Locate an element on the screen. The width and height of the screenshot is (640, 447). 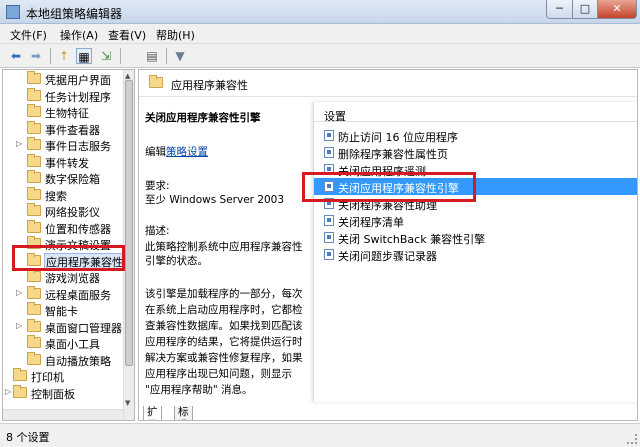
tree-item-label: 远程桌面服务 is located at coordinates (78, 295).